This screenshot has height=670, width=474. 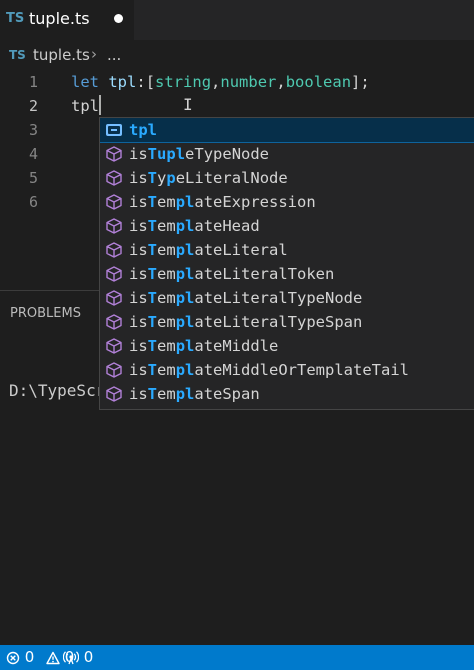 I want to click on tab-tuple-ts: TS tuple.ts, so click(x=67, y=20).